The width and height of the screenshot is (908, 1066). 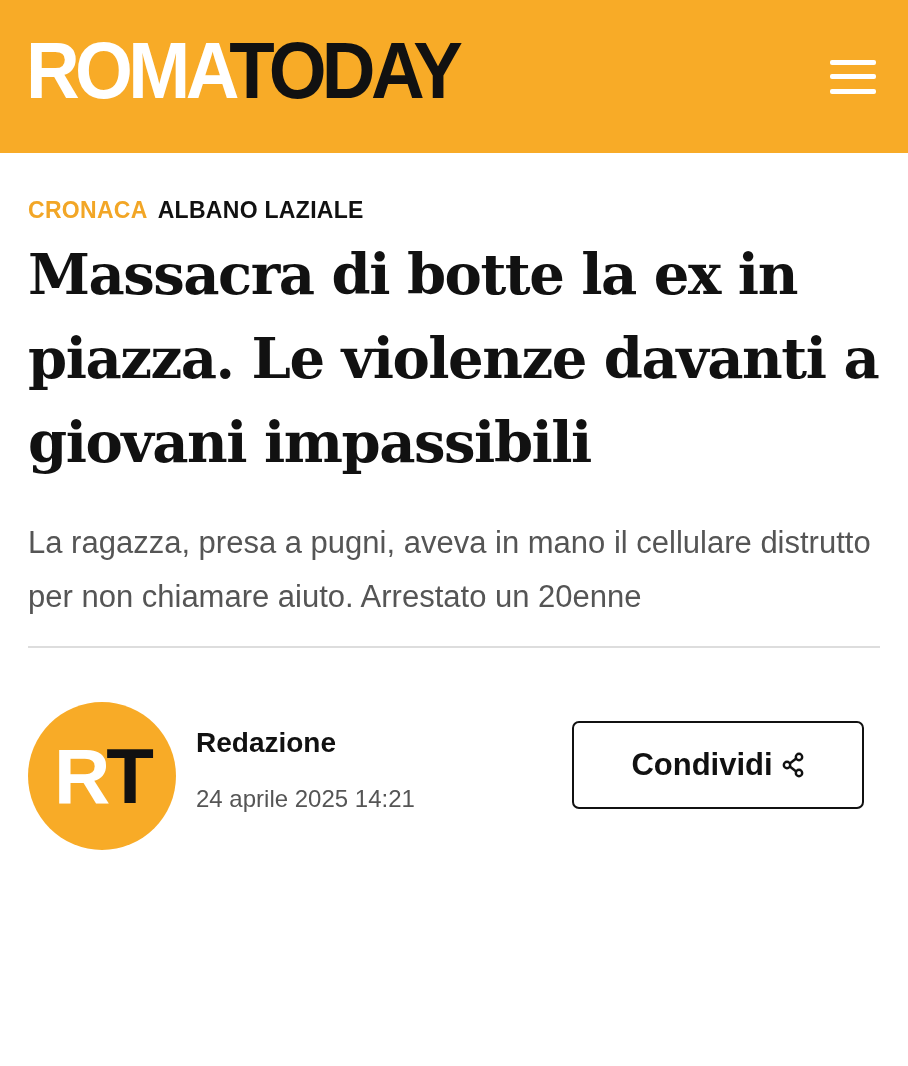 I want to click on author-name: Redazione, so click(x=305, y=743).